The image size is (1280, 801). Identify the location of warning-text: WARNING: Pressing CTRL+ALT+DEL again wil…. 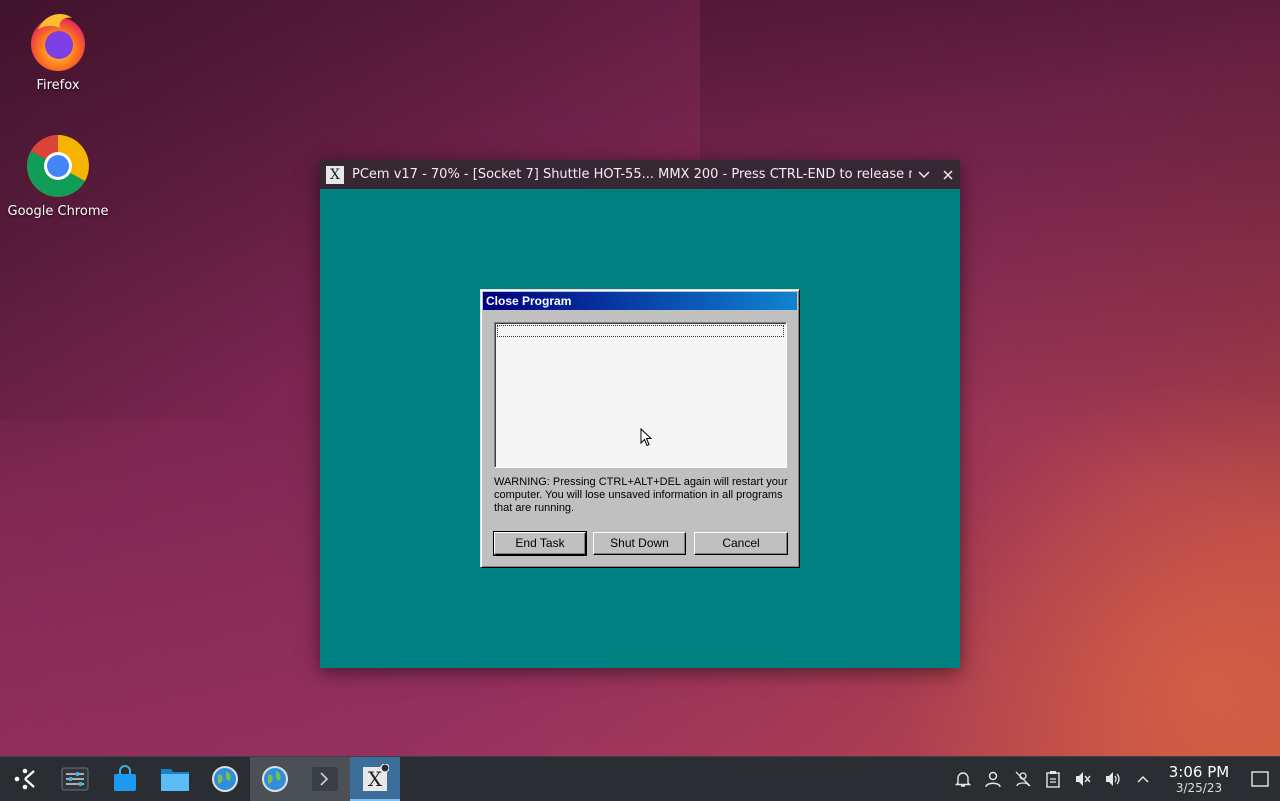
(641, 495).